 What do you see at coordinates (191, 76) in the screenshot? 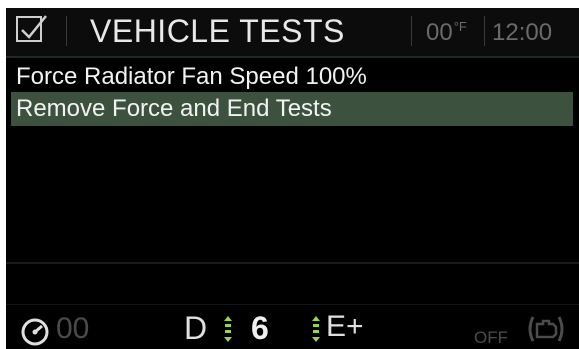
I see `menu-item-label: Force Radiator Fan Speed 100%` at bounding box center [191, 76].